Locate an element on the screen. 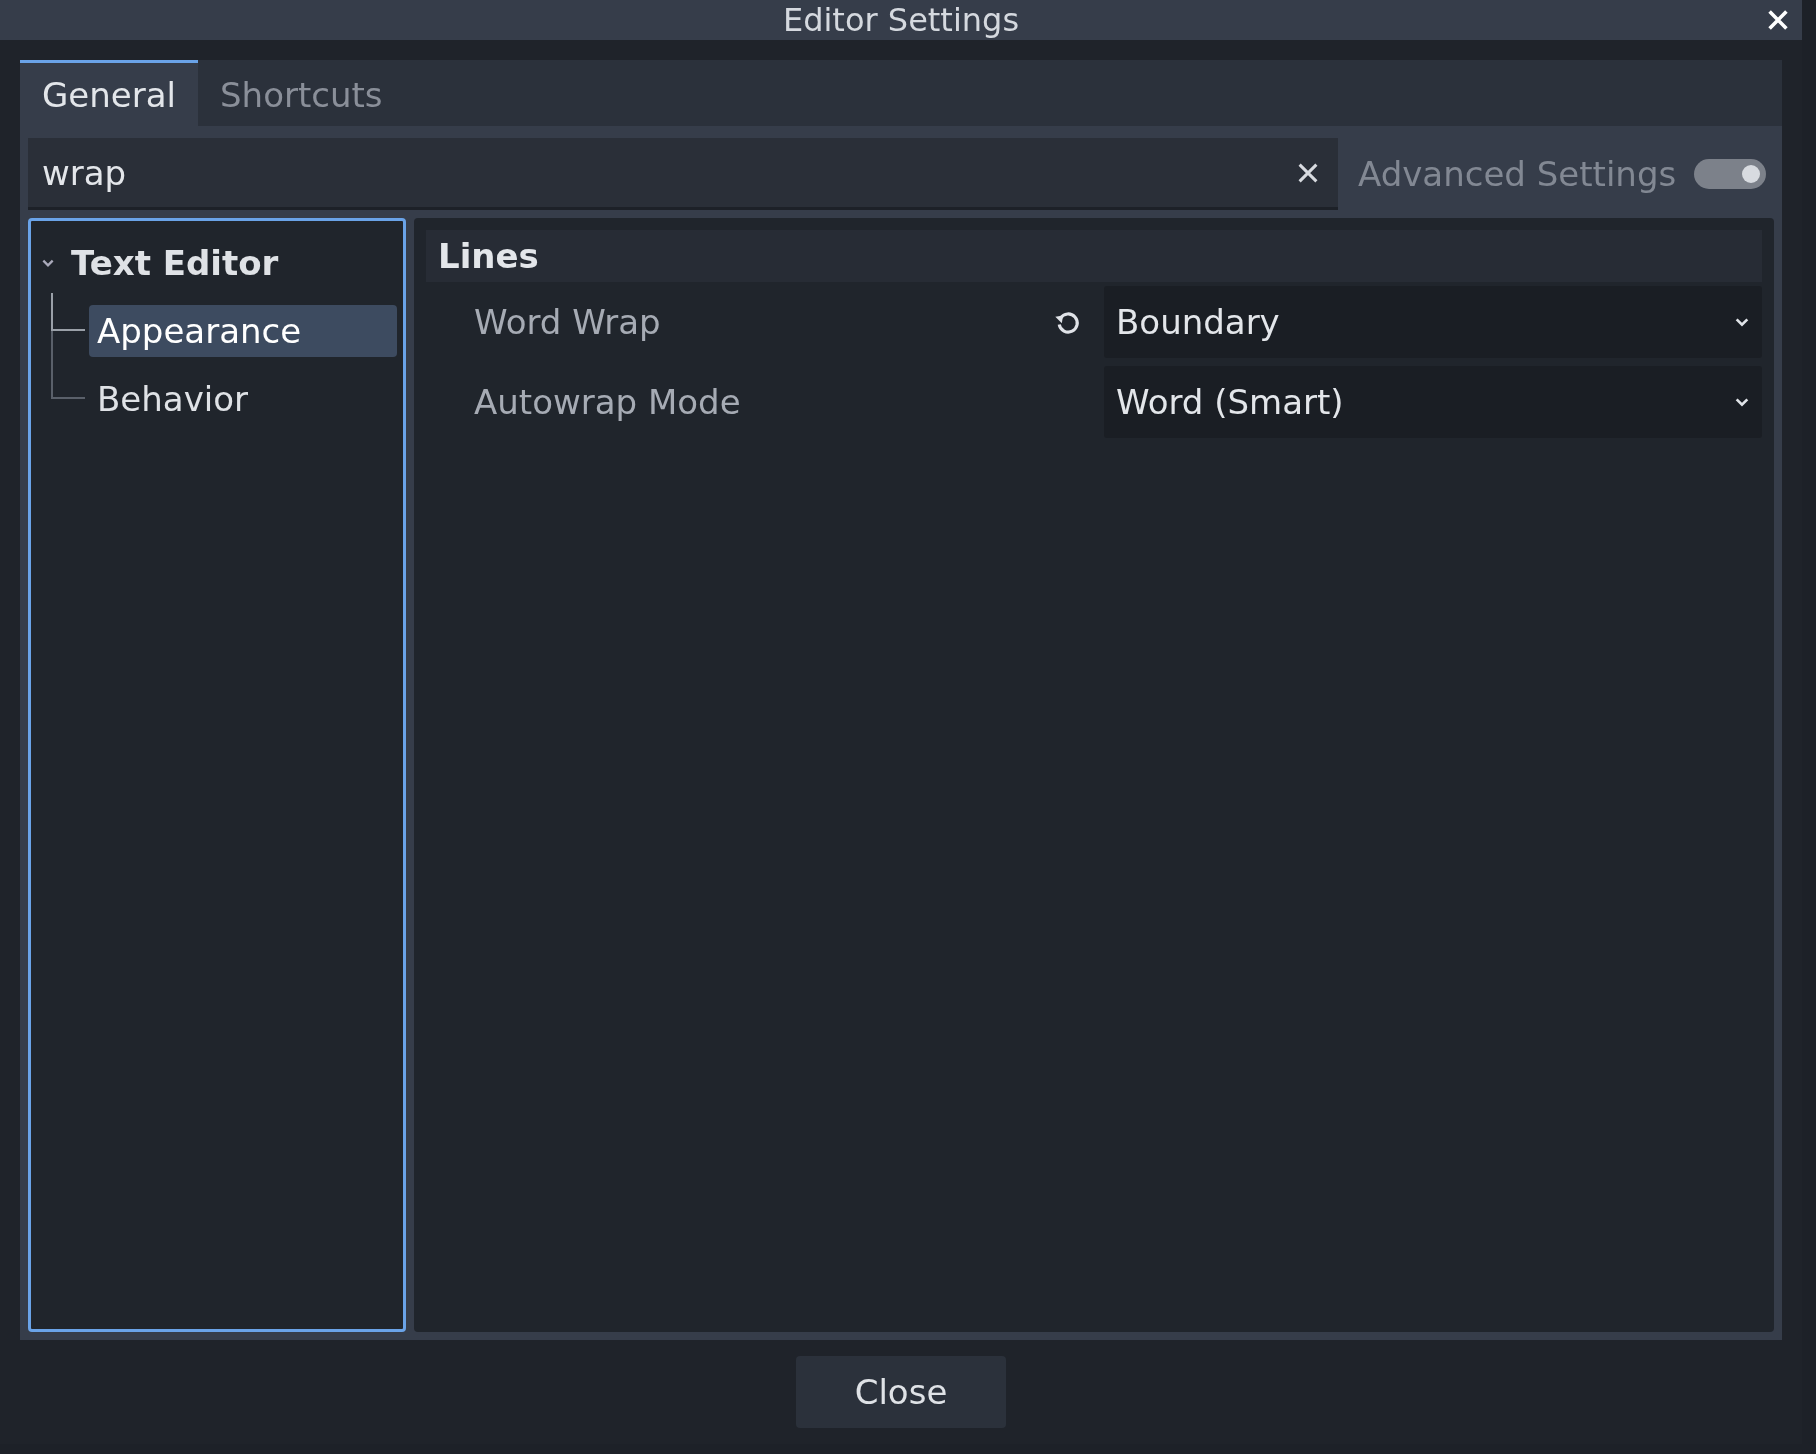  dropdown: Boundary is located at coordinates (1433, 322).